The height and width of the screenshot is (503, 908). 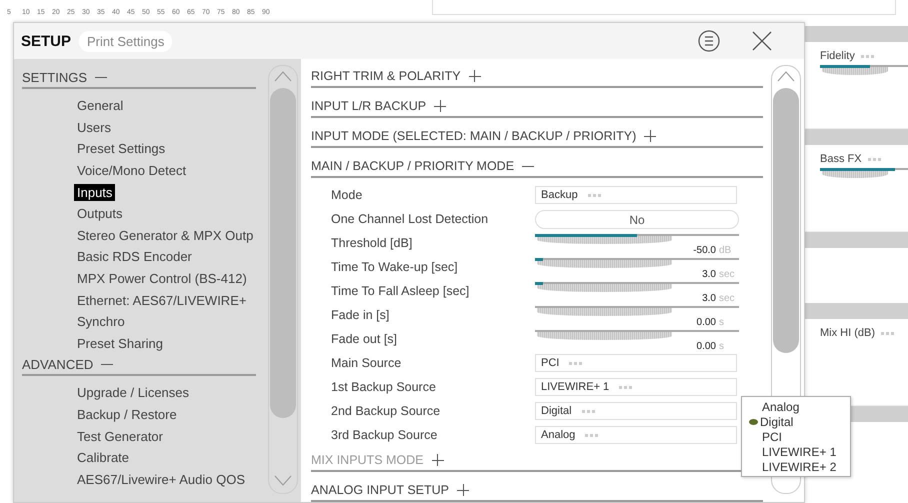 I want to click on field-label: Fade in [s], so click(x=360, y=314).